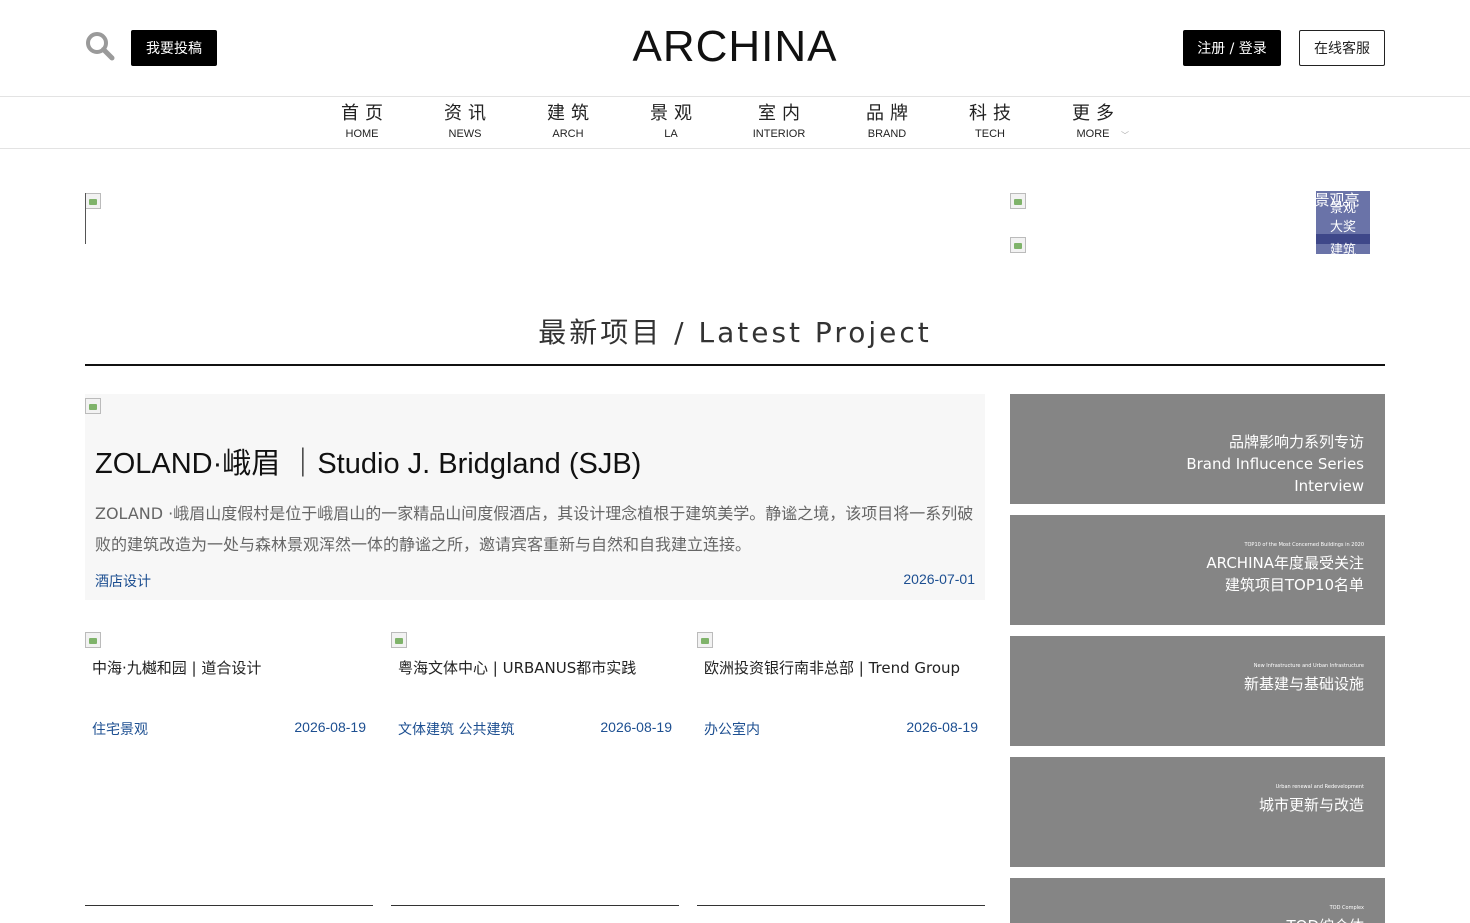 The image size is (1470, 923). Describe the element at coordinates (1343, 228) in the screenshot. I see `award-tag: 大奖` at that location.